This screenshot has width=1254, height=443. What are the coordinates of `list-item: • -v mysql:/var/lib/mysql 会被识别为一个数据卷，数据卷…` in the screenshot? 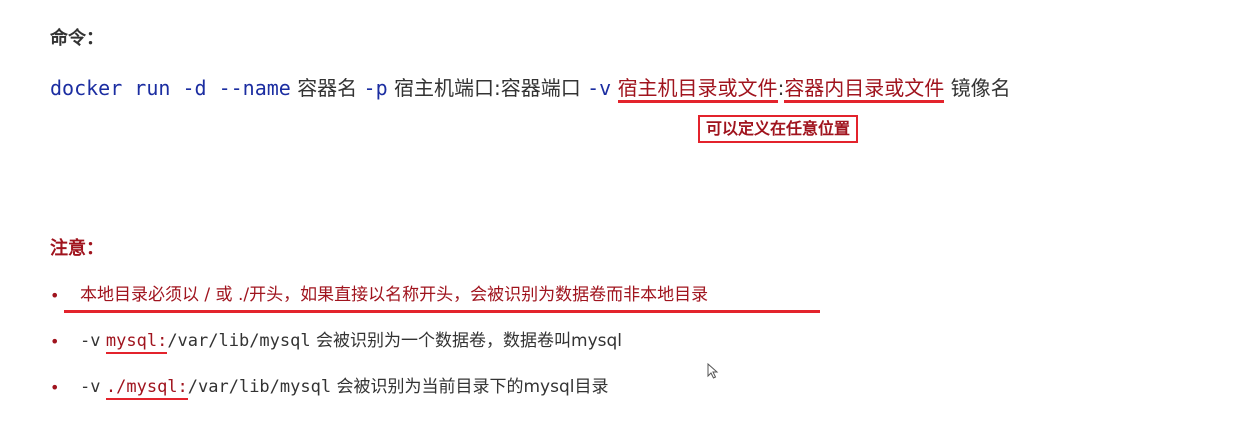 It's located at (625, 351).